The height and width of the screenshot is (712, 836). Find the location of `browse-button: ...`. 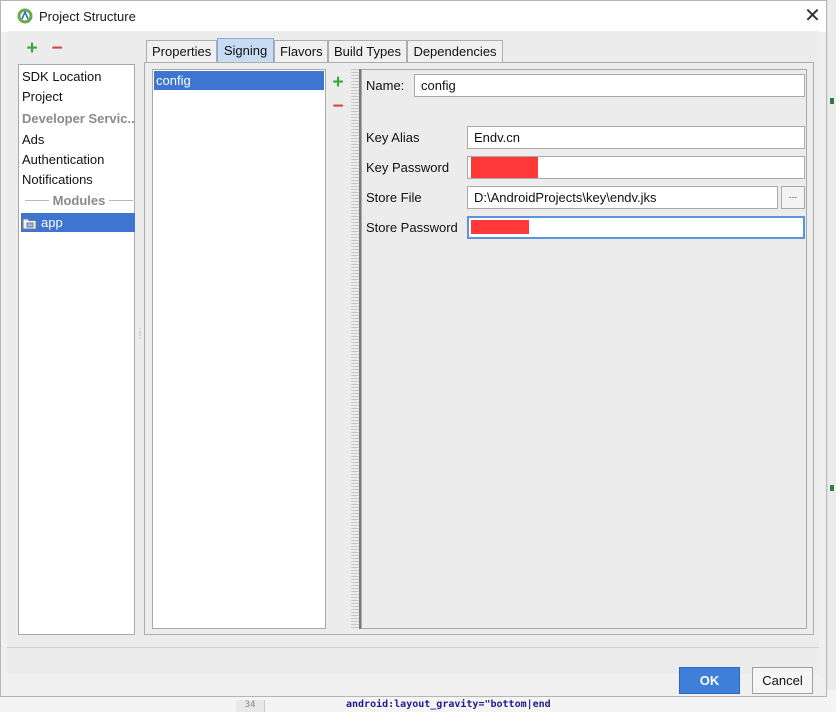

browse-button: ... is located at coordinates (793, 197).